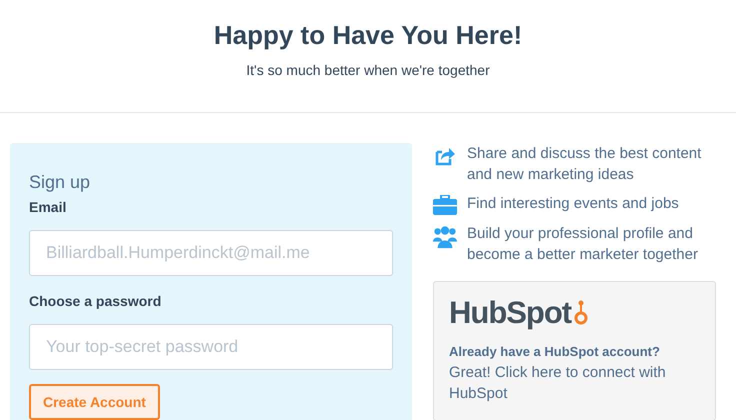 This screenshot has height=420, width=736. I want to click on feature-text: Share and discuss the best content and new marketing ideas, so click(584, 164).